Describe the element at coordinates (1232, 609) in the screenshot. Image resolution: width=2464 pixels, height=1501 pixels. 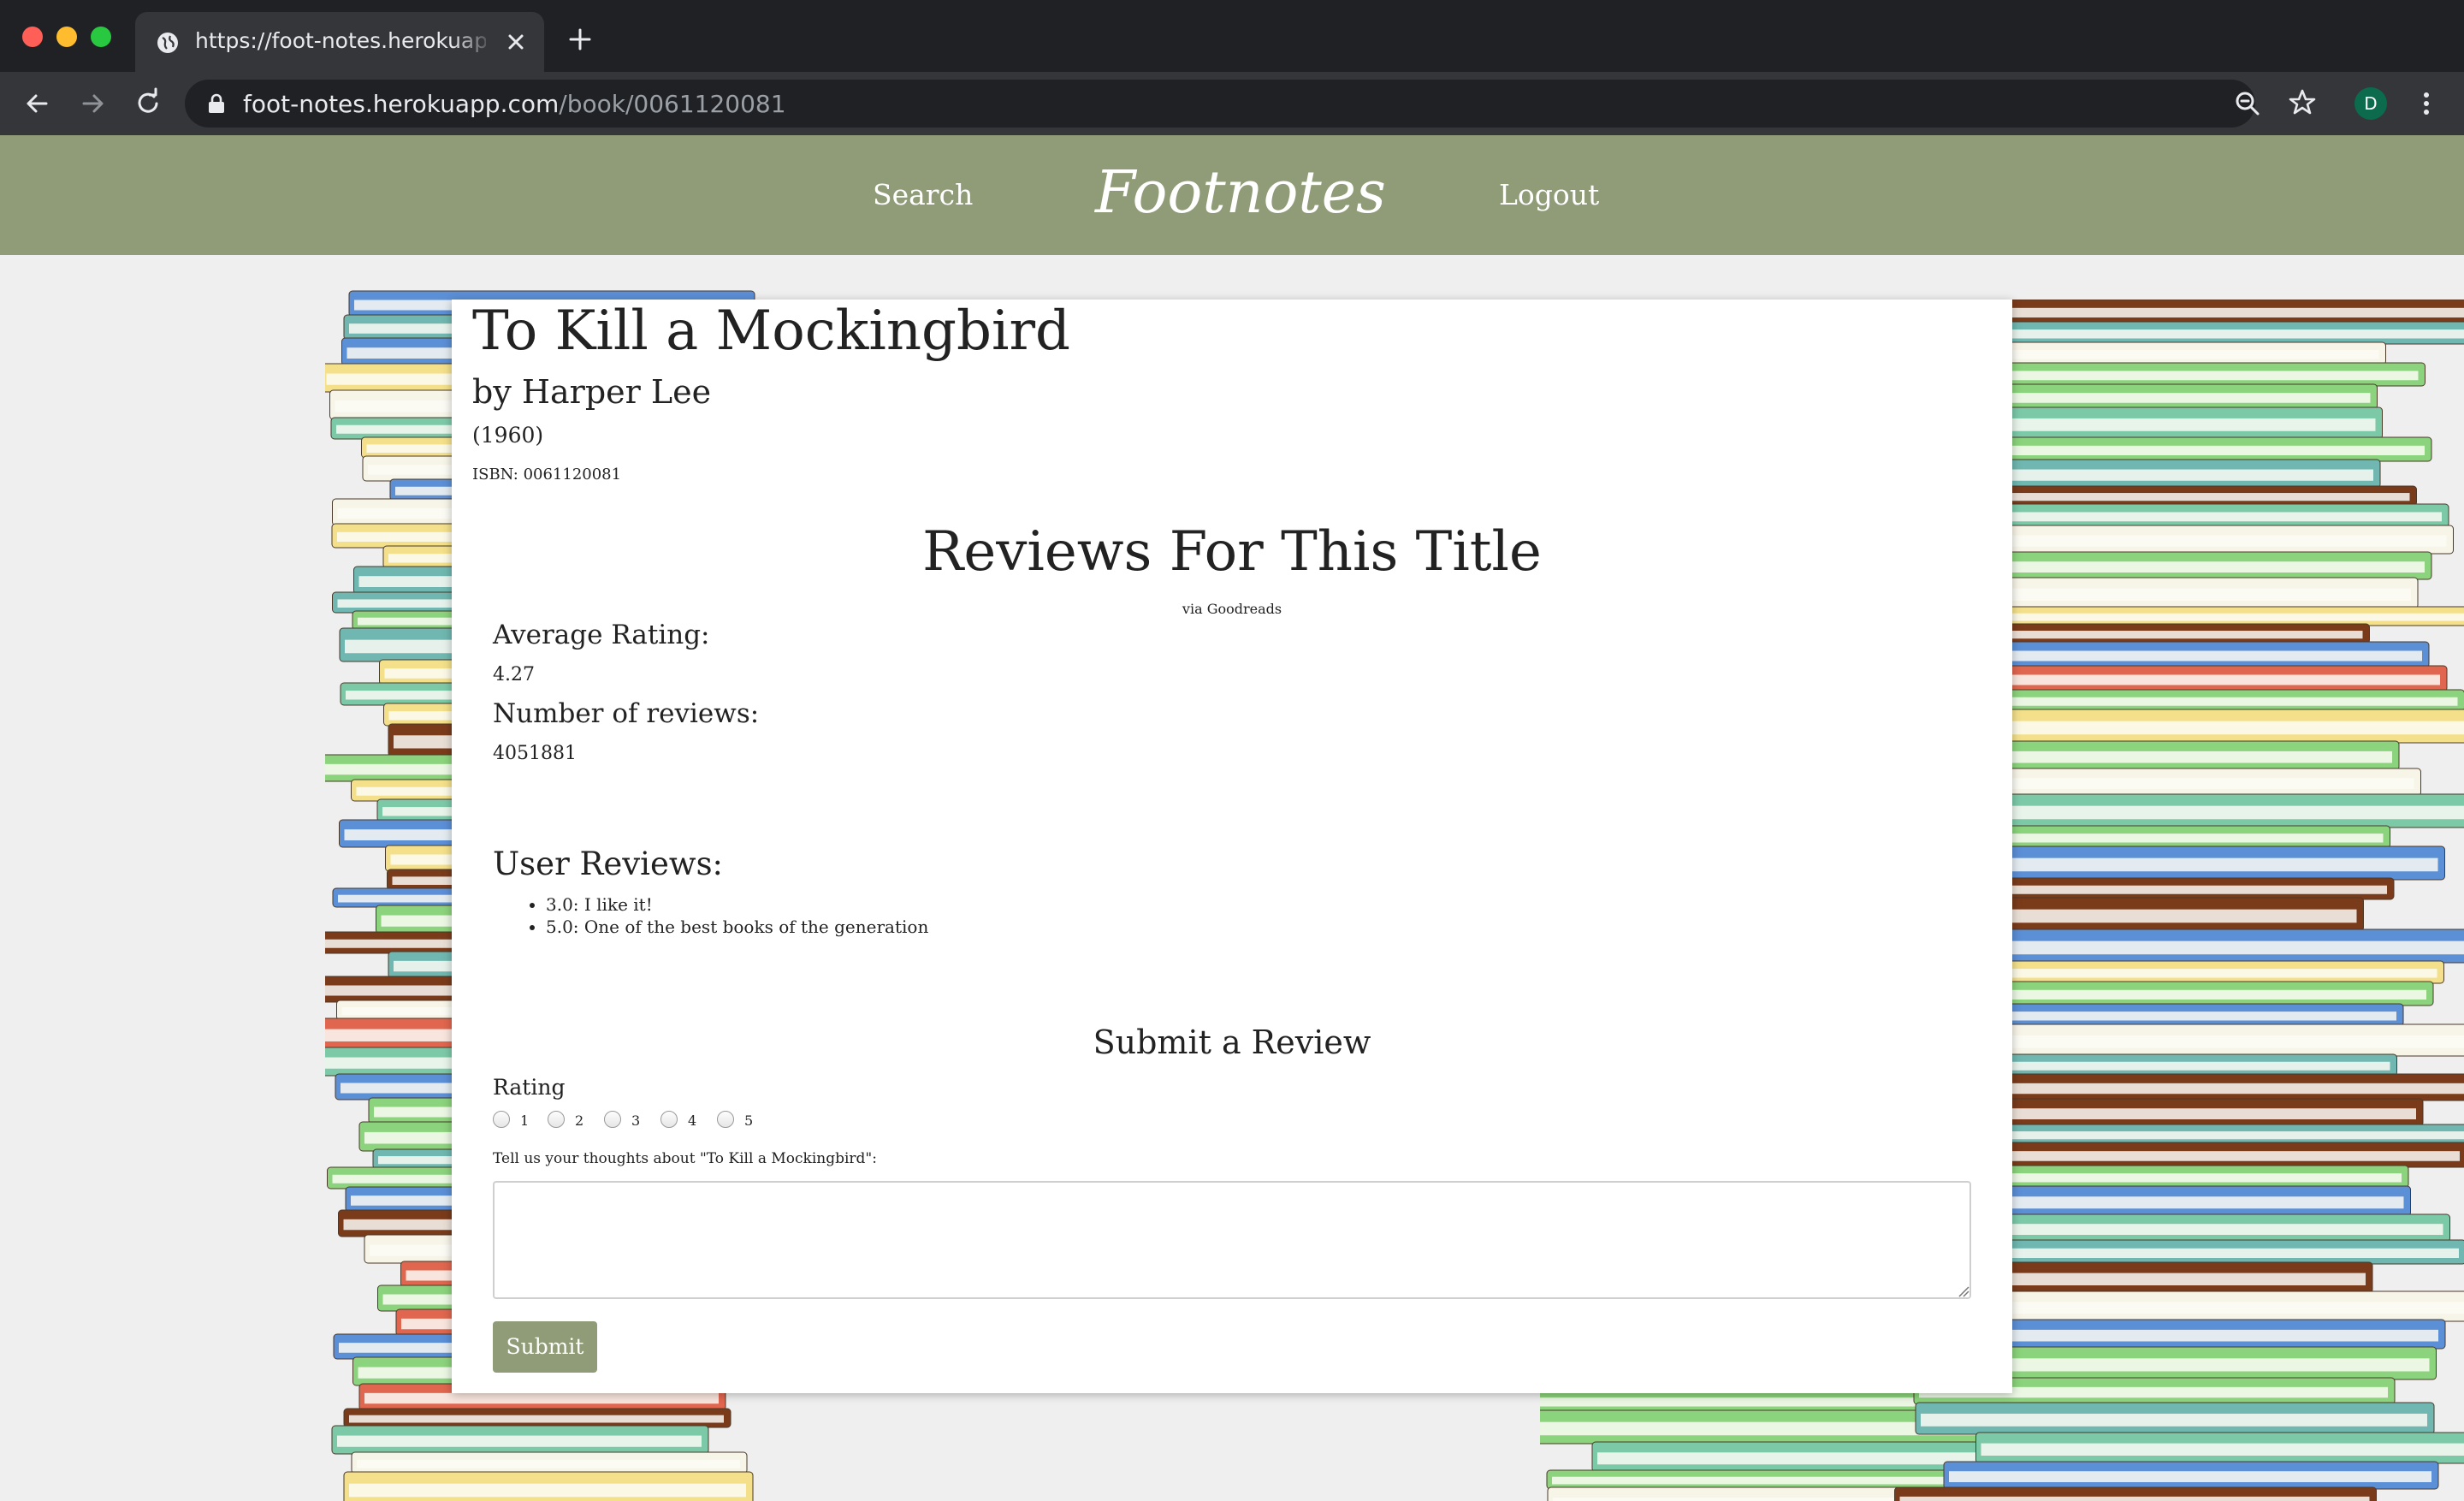
I see `reviews-source: via Goodreads` at that location.